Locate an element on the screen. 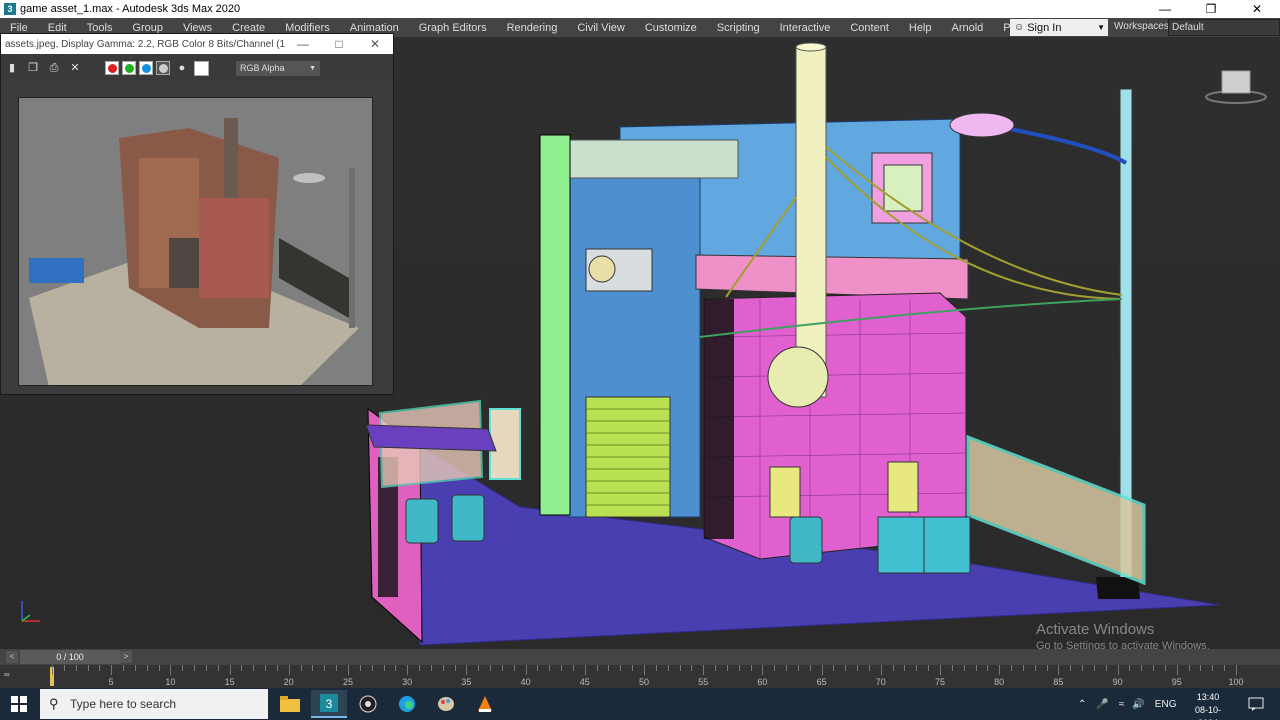 Image resolution: width=1280 pixels, height=720 pixels. copy-icon: ❐ is located at coordinates (33, 68).